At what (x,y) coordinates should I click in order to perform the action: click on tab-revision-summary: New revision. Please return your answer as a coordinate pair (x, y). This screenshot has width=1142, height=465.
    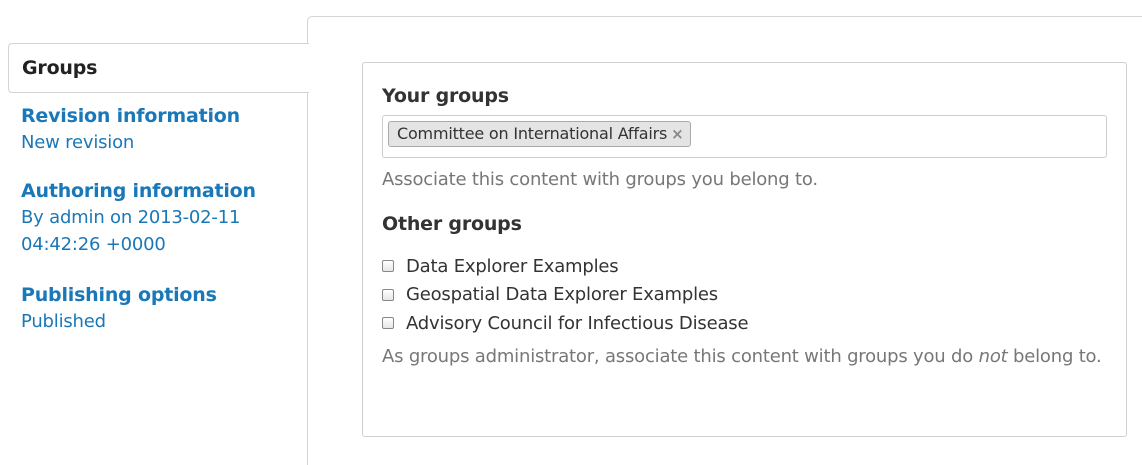
    Looking at the image, I should click on (164, 142).